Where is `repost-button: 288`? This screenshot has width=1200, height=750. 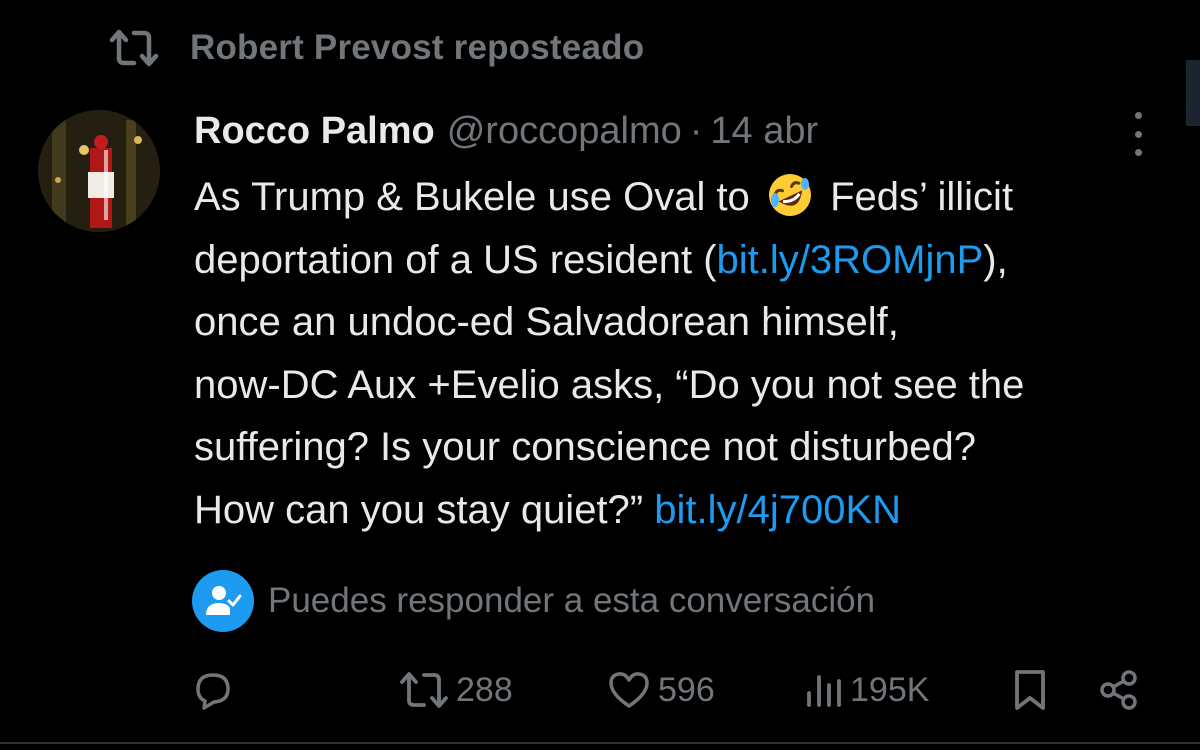
repost-button: 288 is located at coordinates (455, 690).